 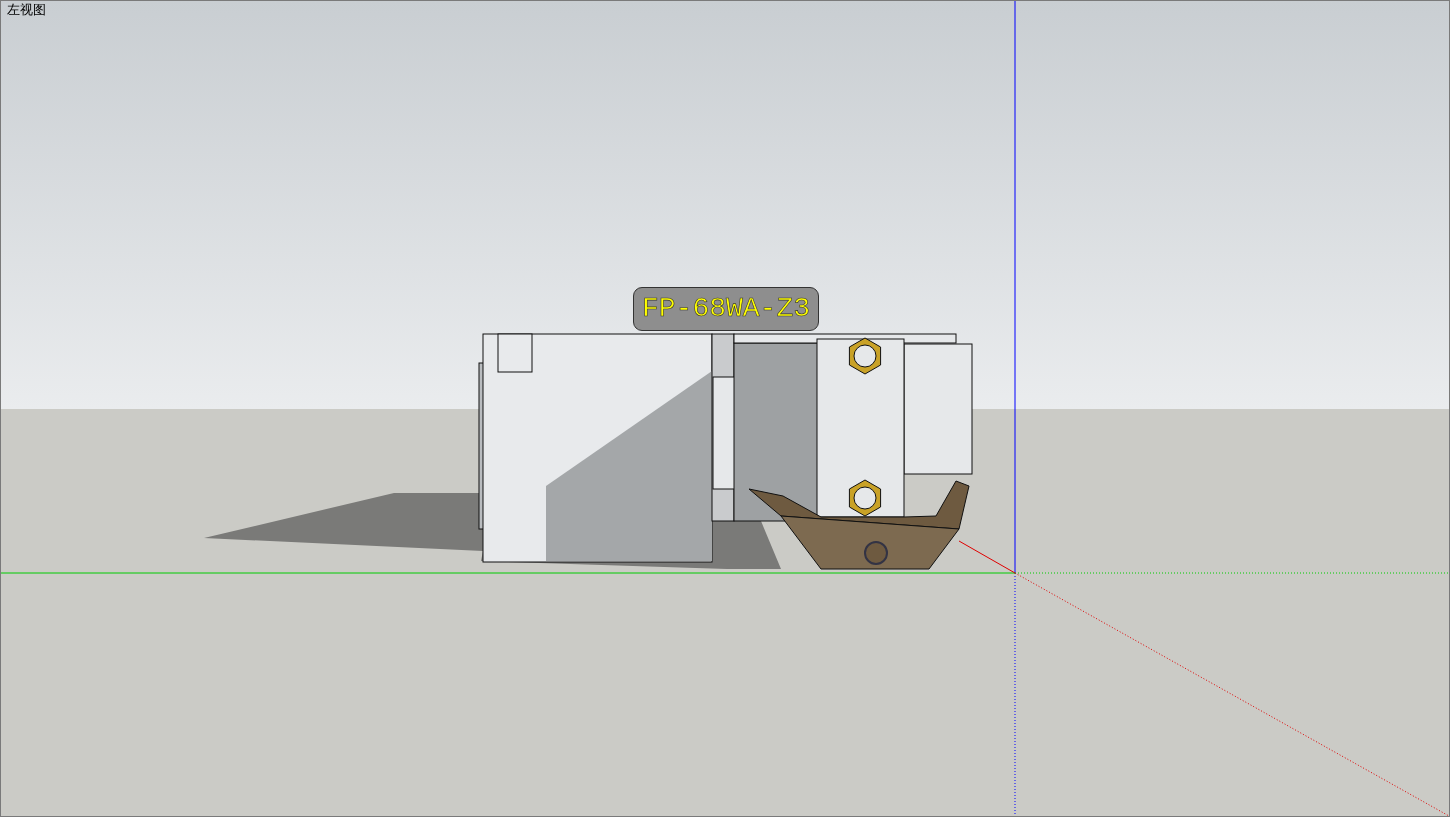 What do you see at coordinates (26, 10) in the screenshot?
I see `view-title: 左视图` at bounding box center [26, 10].